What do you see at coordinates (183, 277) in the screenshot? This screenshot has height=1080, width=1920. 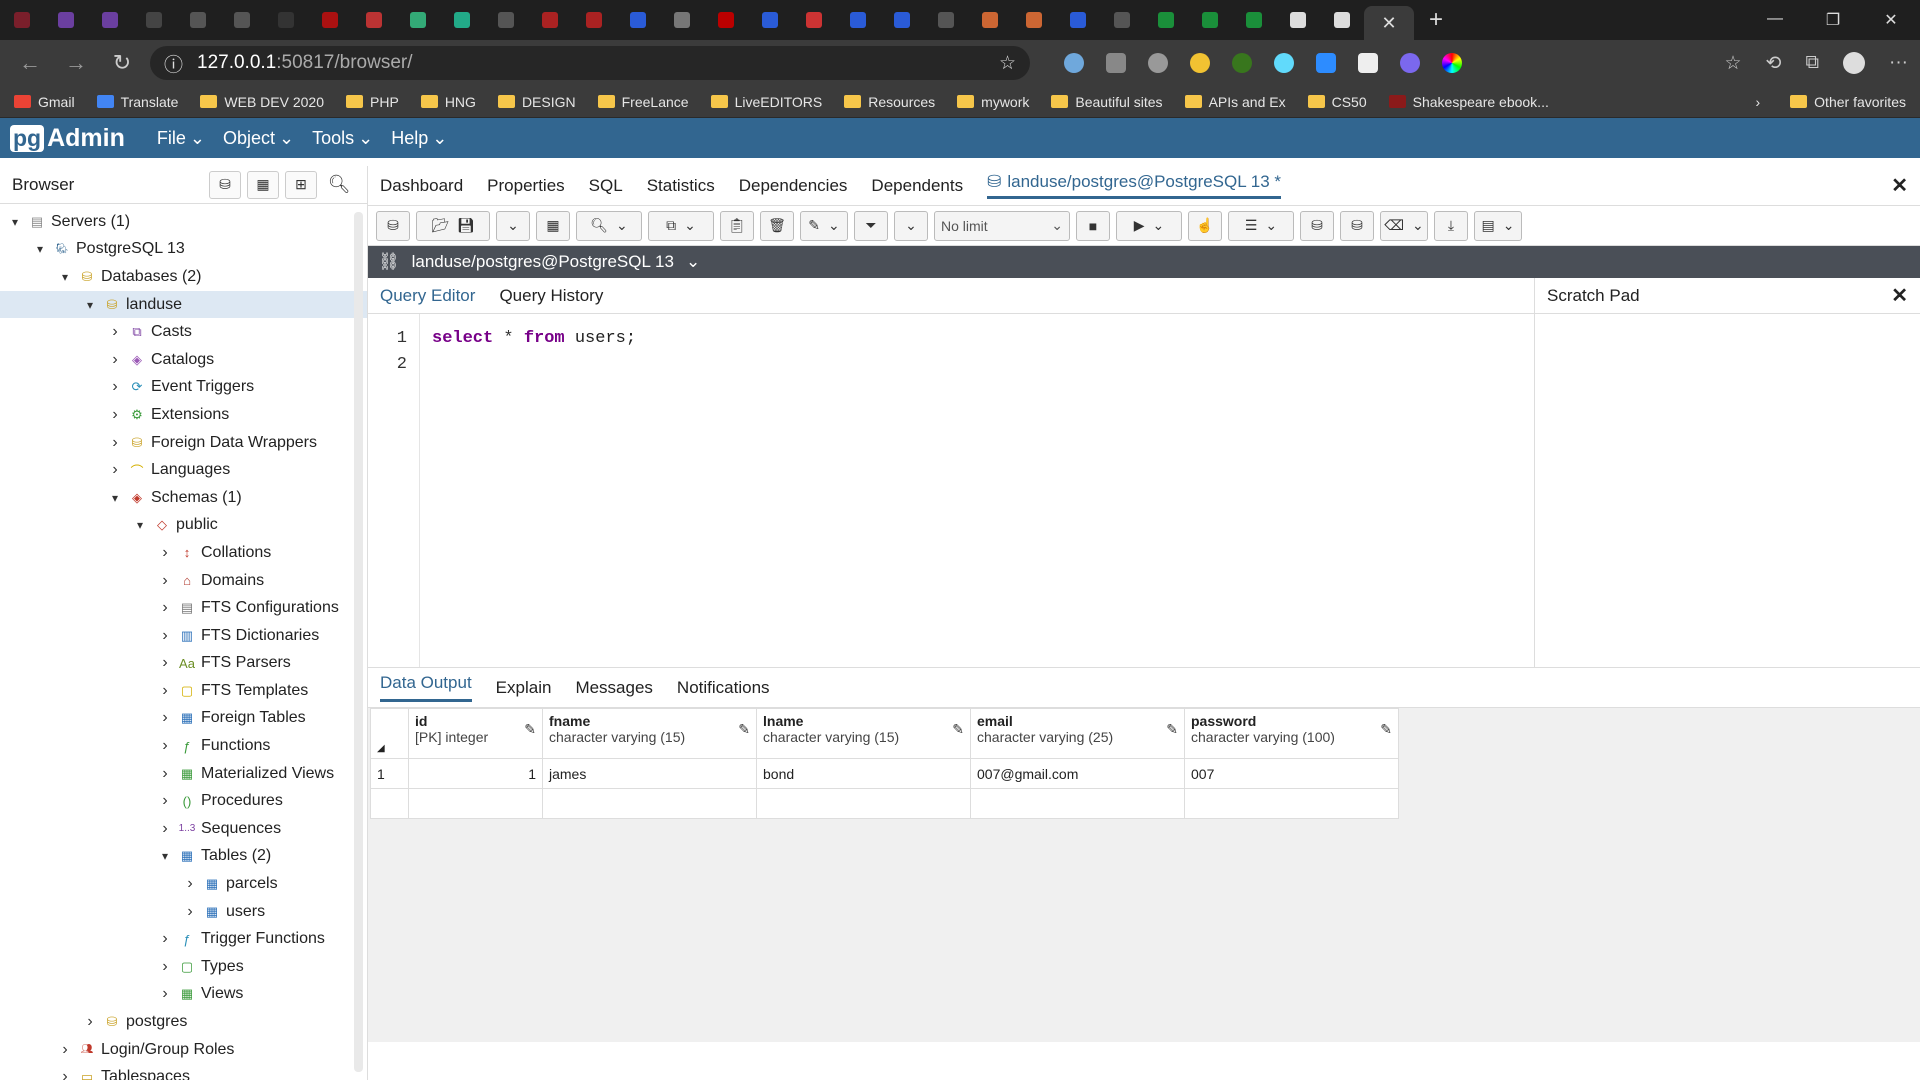 I see `tree-node: ▾ ⛁ Databases (2)` at bounding box center [183, 277].